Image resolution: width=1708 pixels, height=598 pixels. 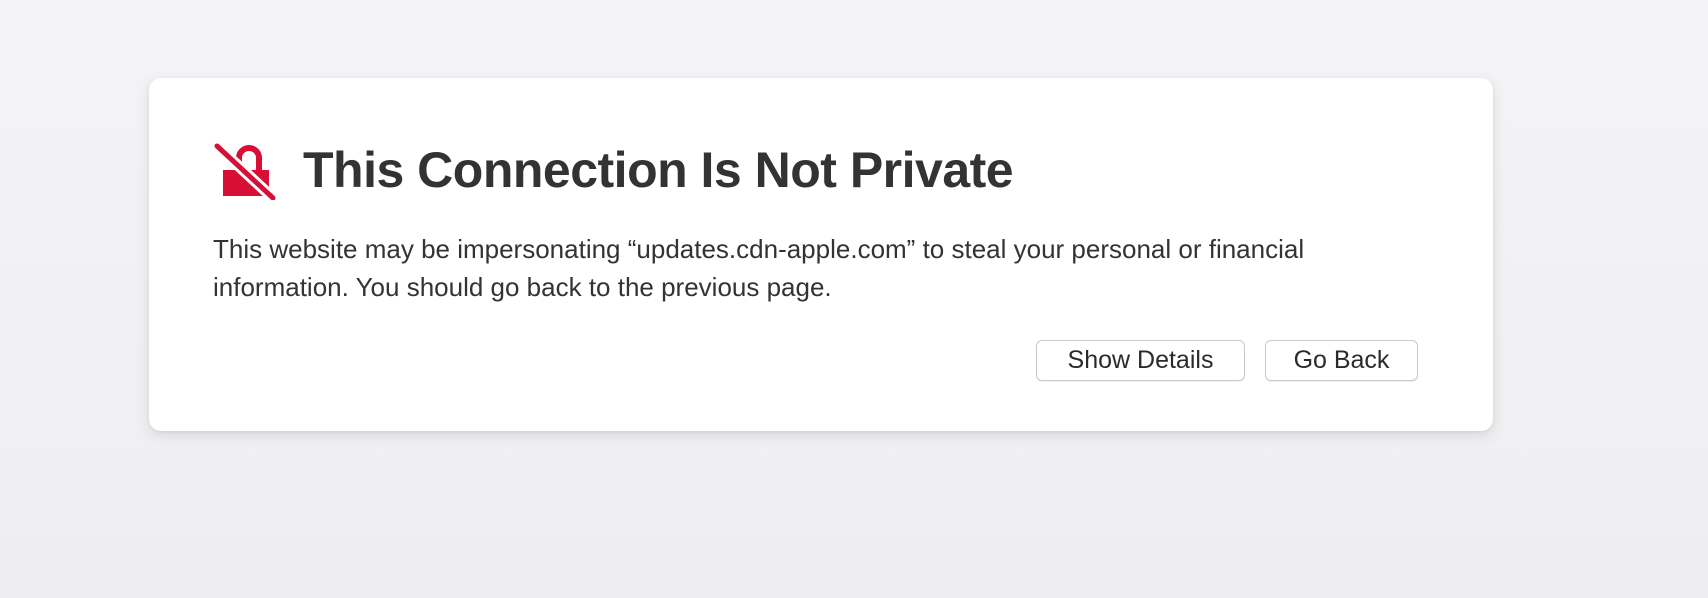 I want to click on go-back-button: Go Back, so click(x=1341, y=360).